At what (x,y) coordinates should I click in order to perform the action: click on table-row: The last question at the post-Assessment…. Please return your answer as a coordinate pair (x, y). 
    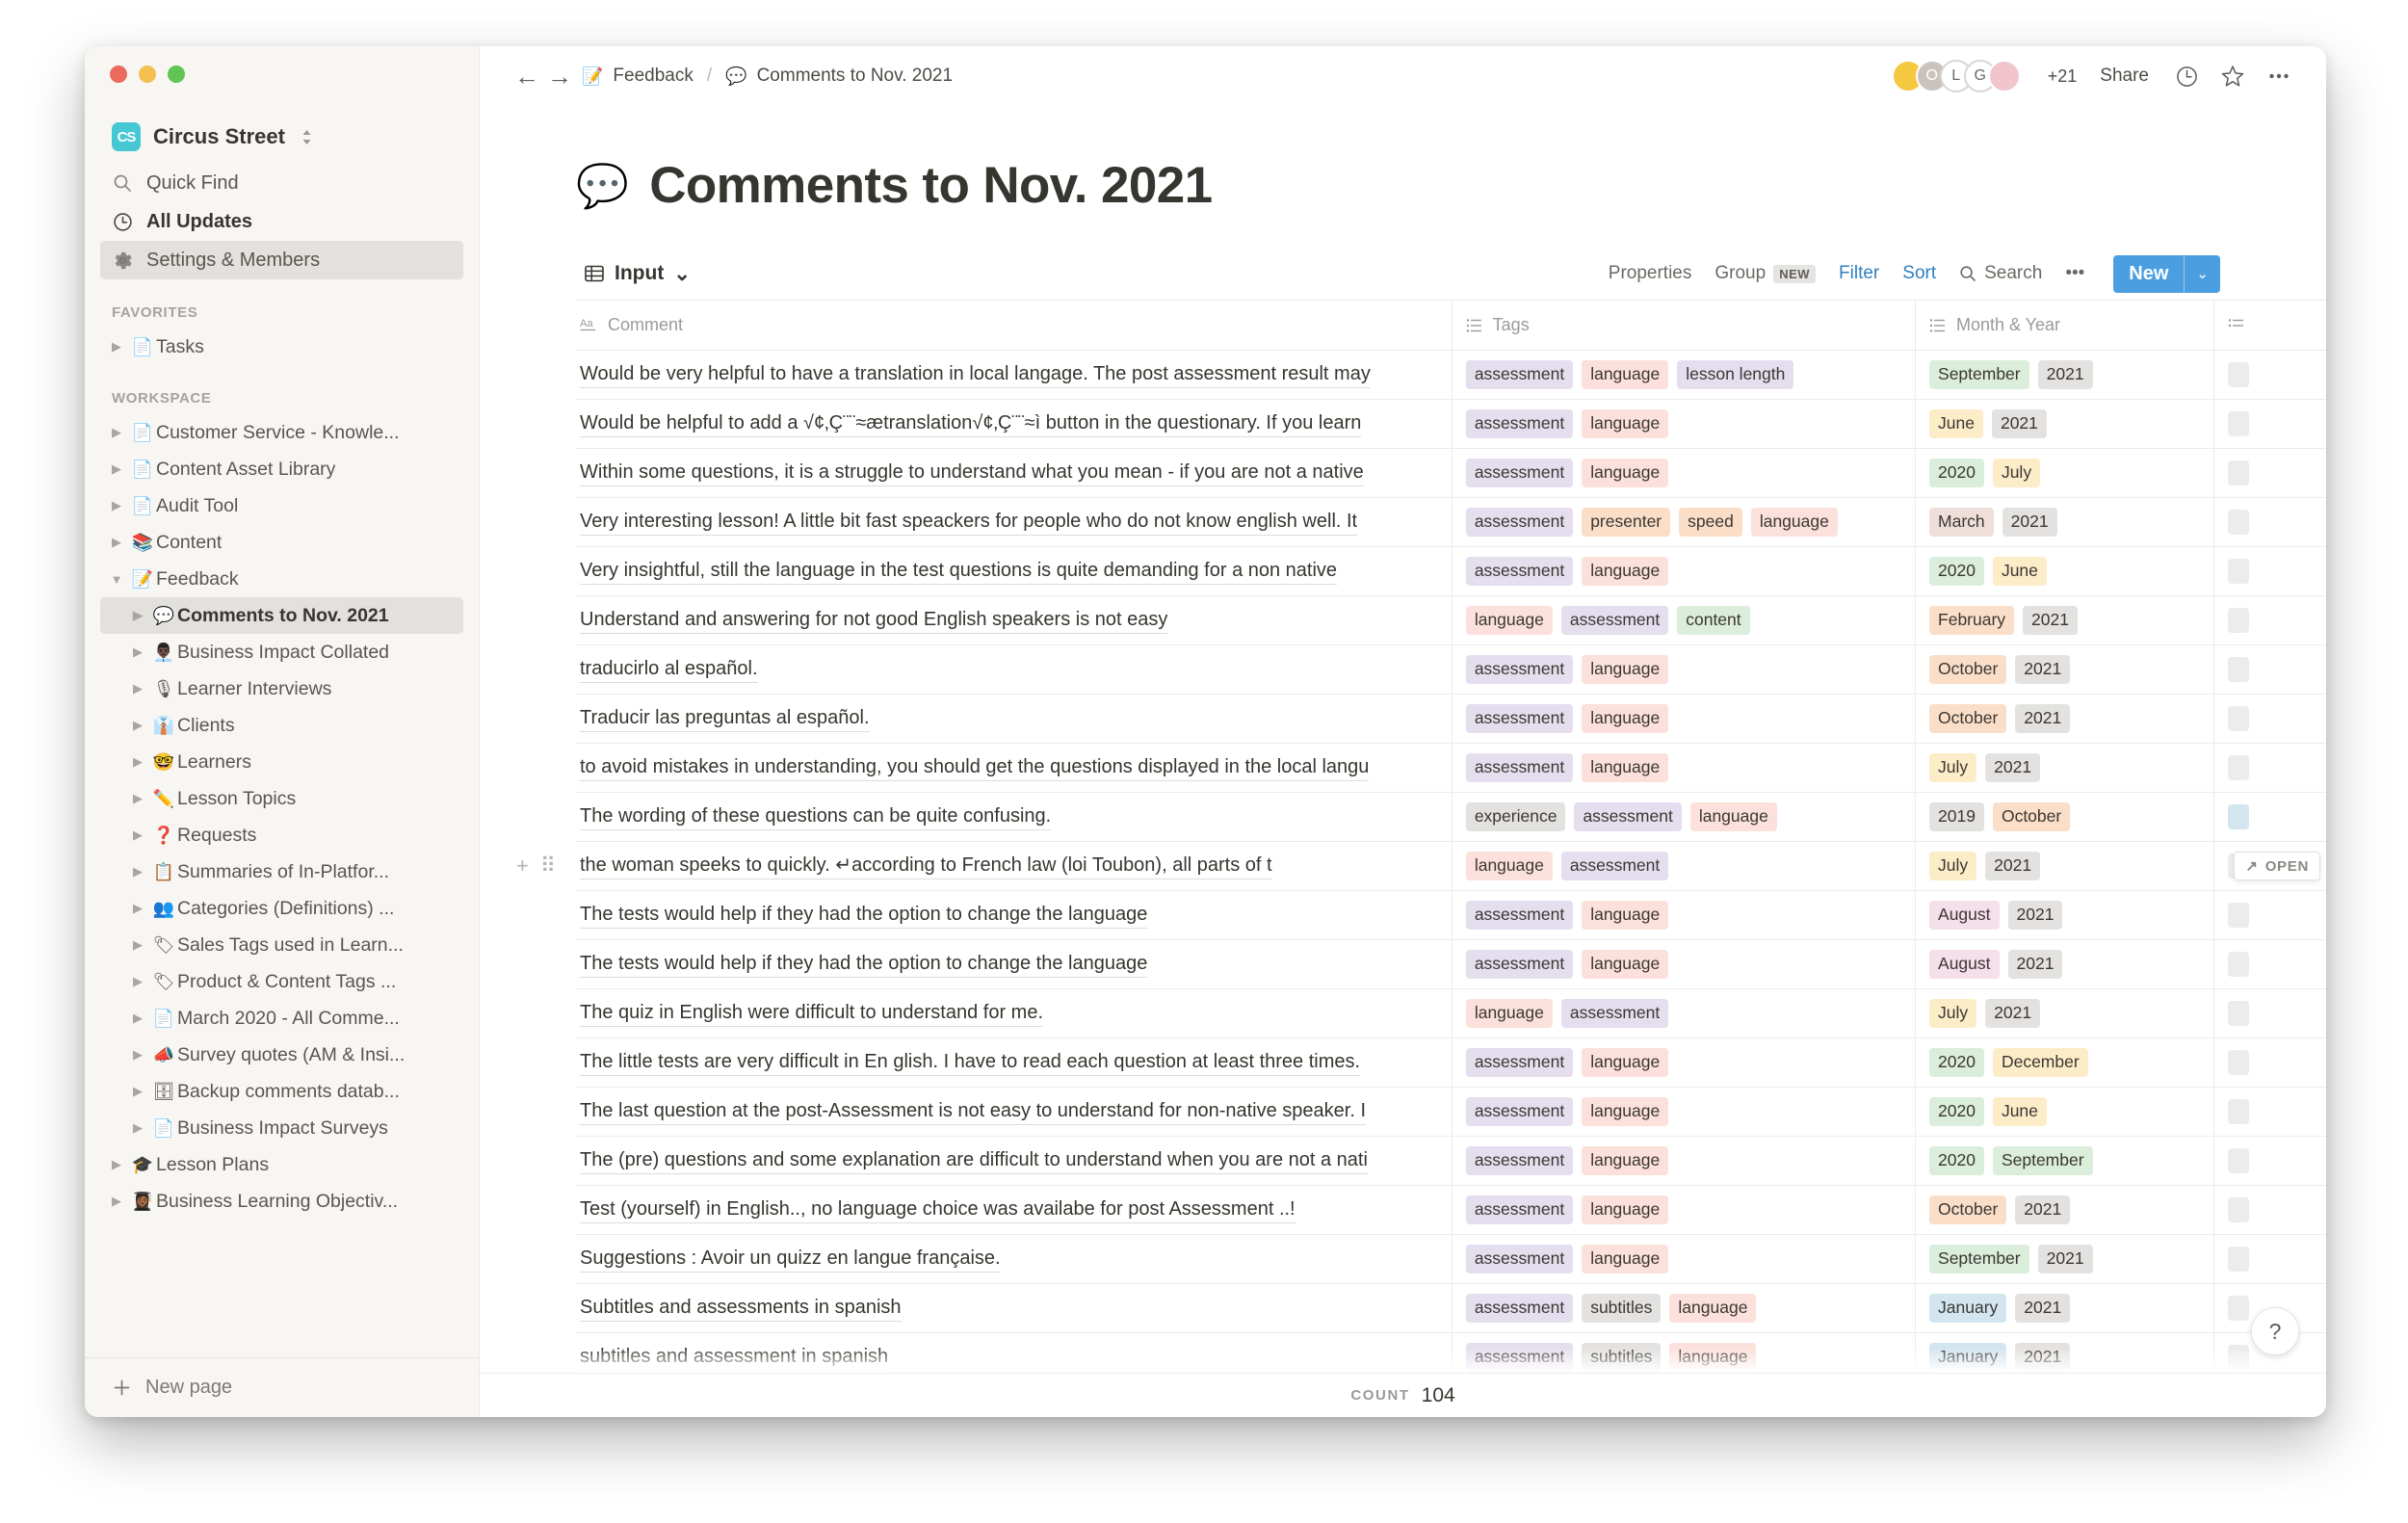
    Looking at the image, I should click on (1451, 1112).